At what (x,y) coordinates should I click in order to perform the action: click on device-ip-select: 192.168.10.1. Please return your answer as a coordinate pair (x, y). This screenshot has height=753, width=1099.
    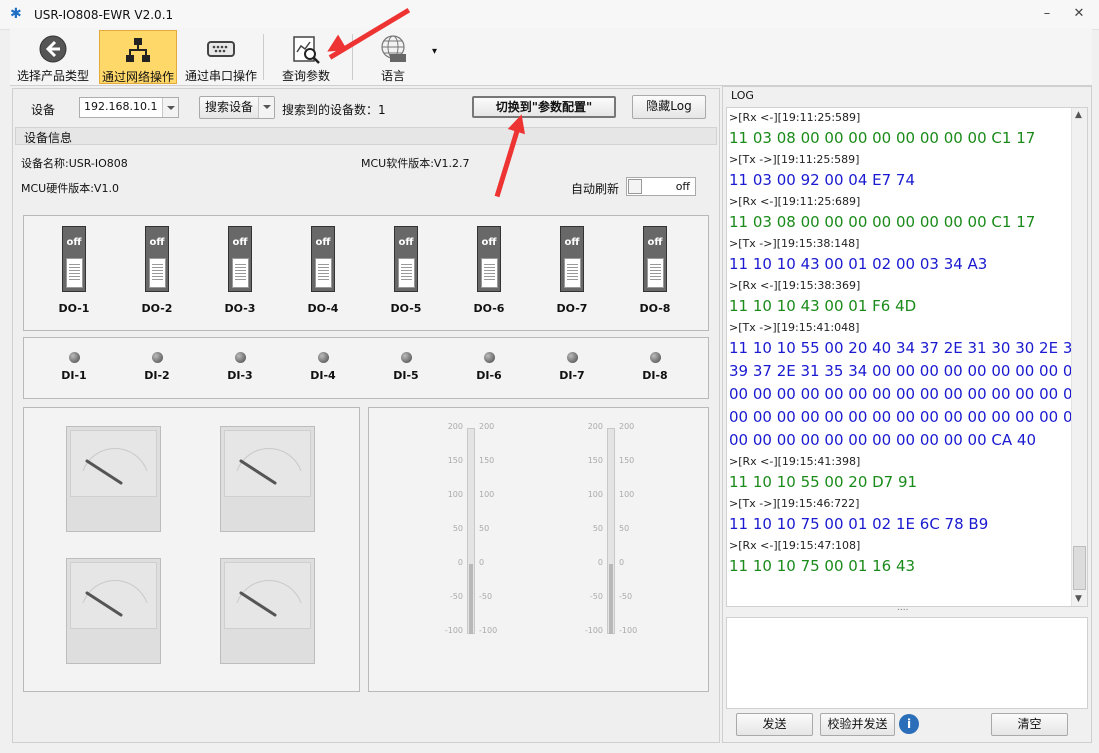
    Looking at the image, I should click on (129, 107).